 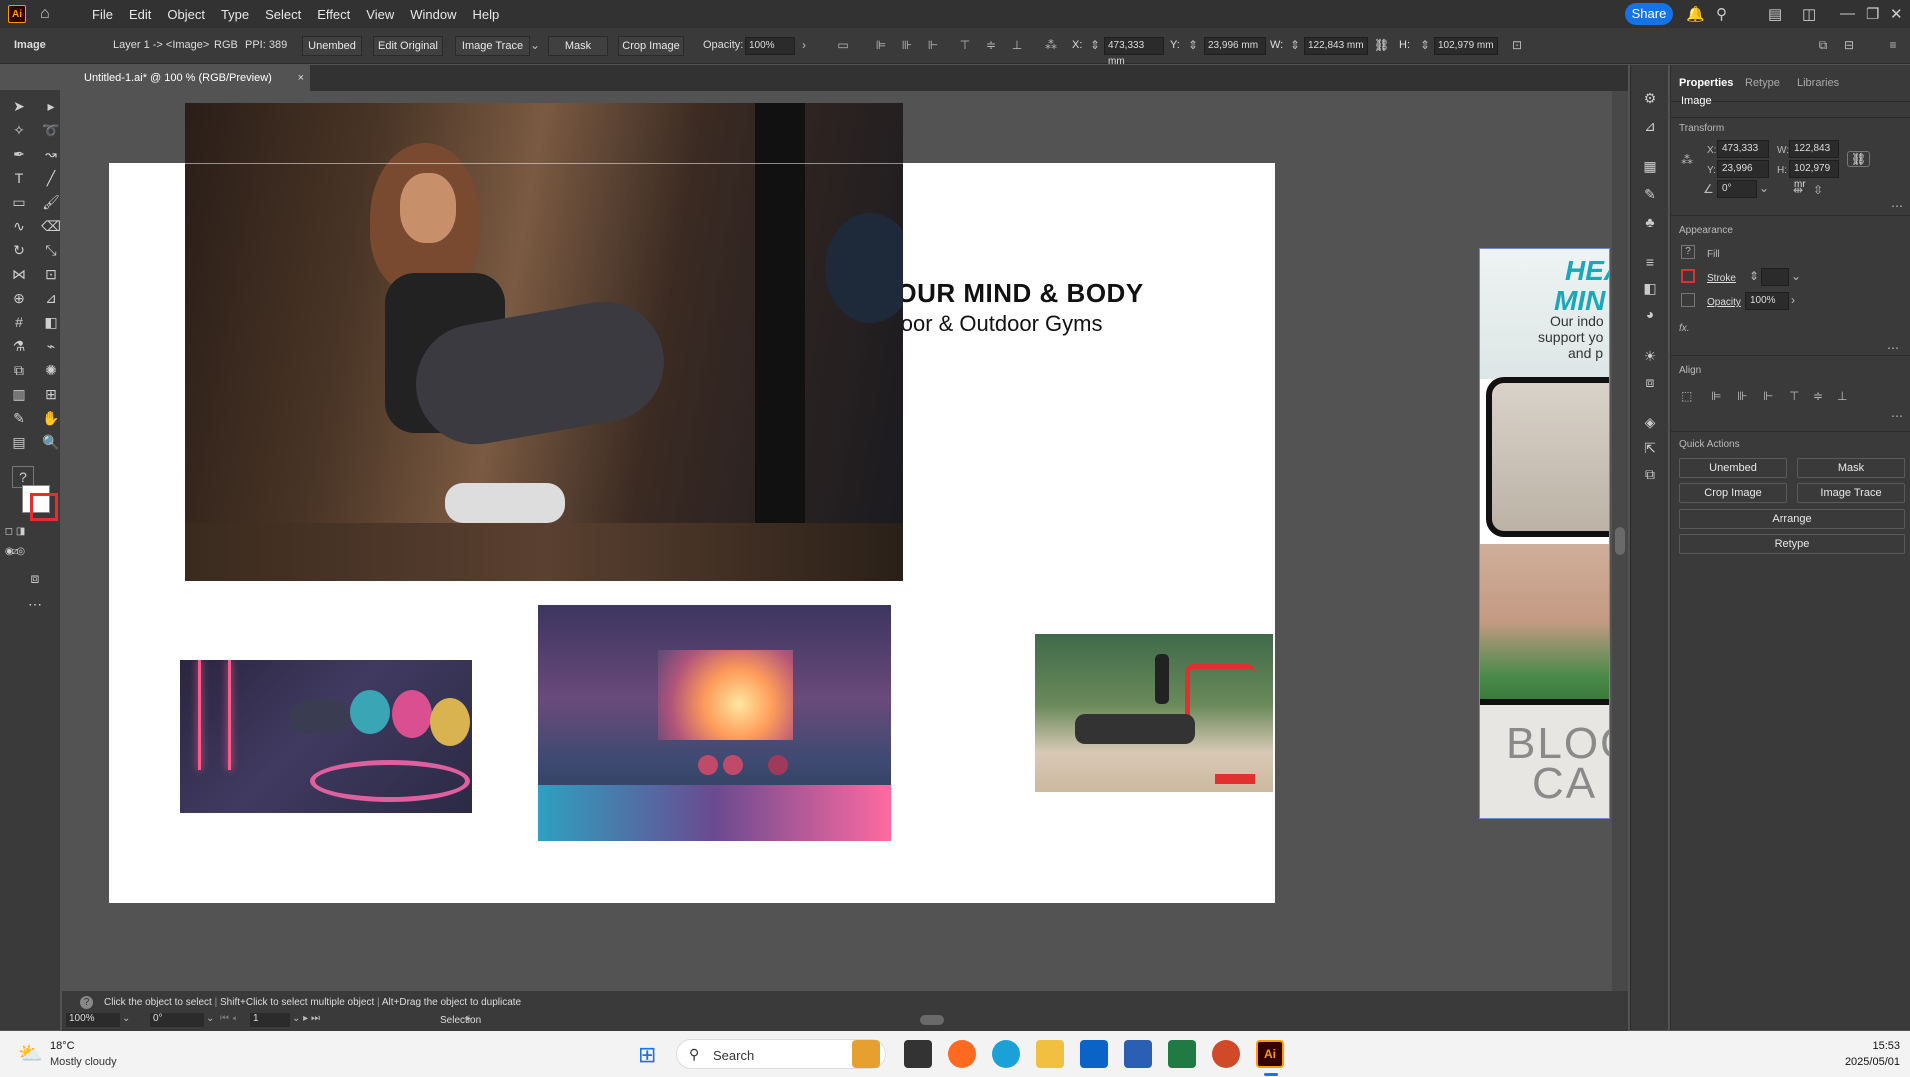 What do you see at coordinates (1733, 493) in the screenshot?
I see `qa-crop-image-button: Crop Image` at bounding box center [1733, 493].